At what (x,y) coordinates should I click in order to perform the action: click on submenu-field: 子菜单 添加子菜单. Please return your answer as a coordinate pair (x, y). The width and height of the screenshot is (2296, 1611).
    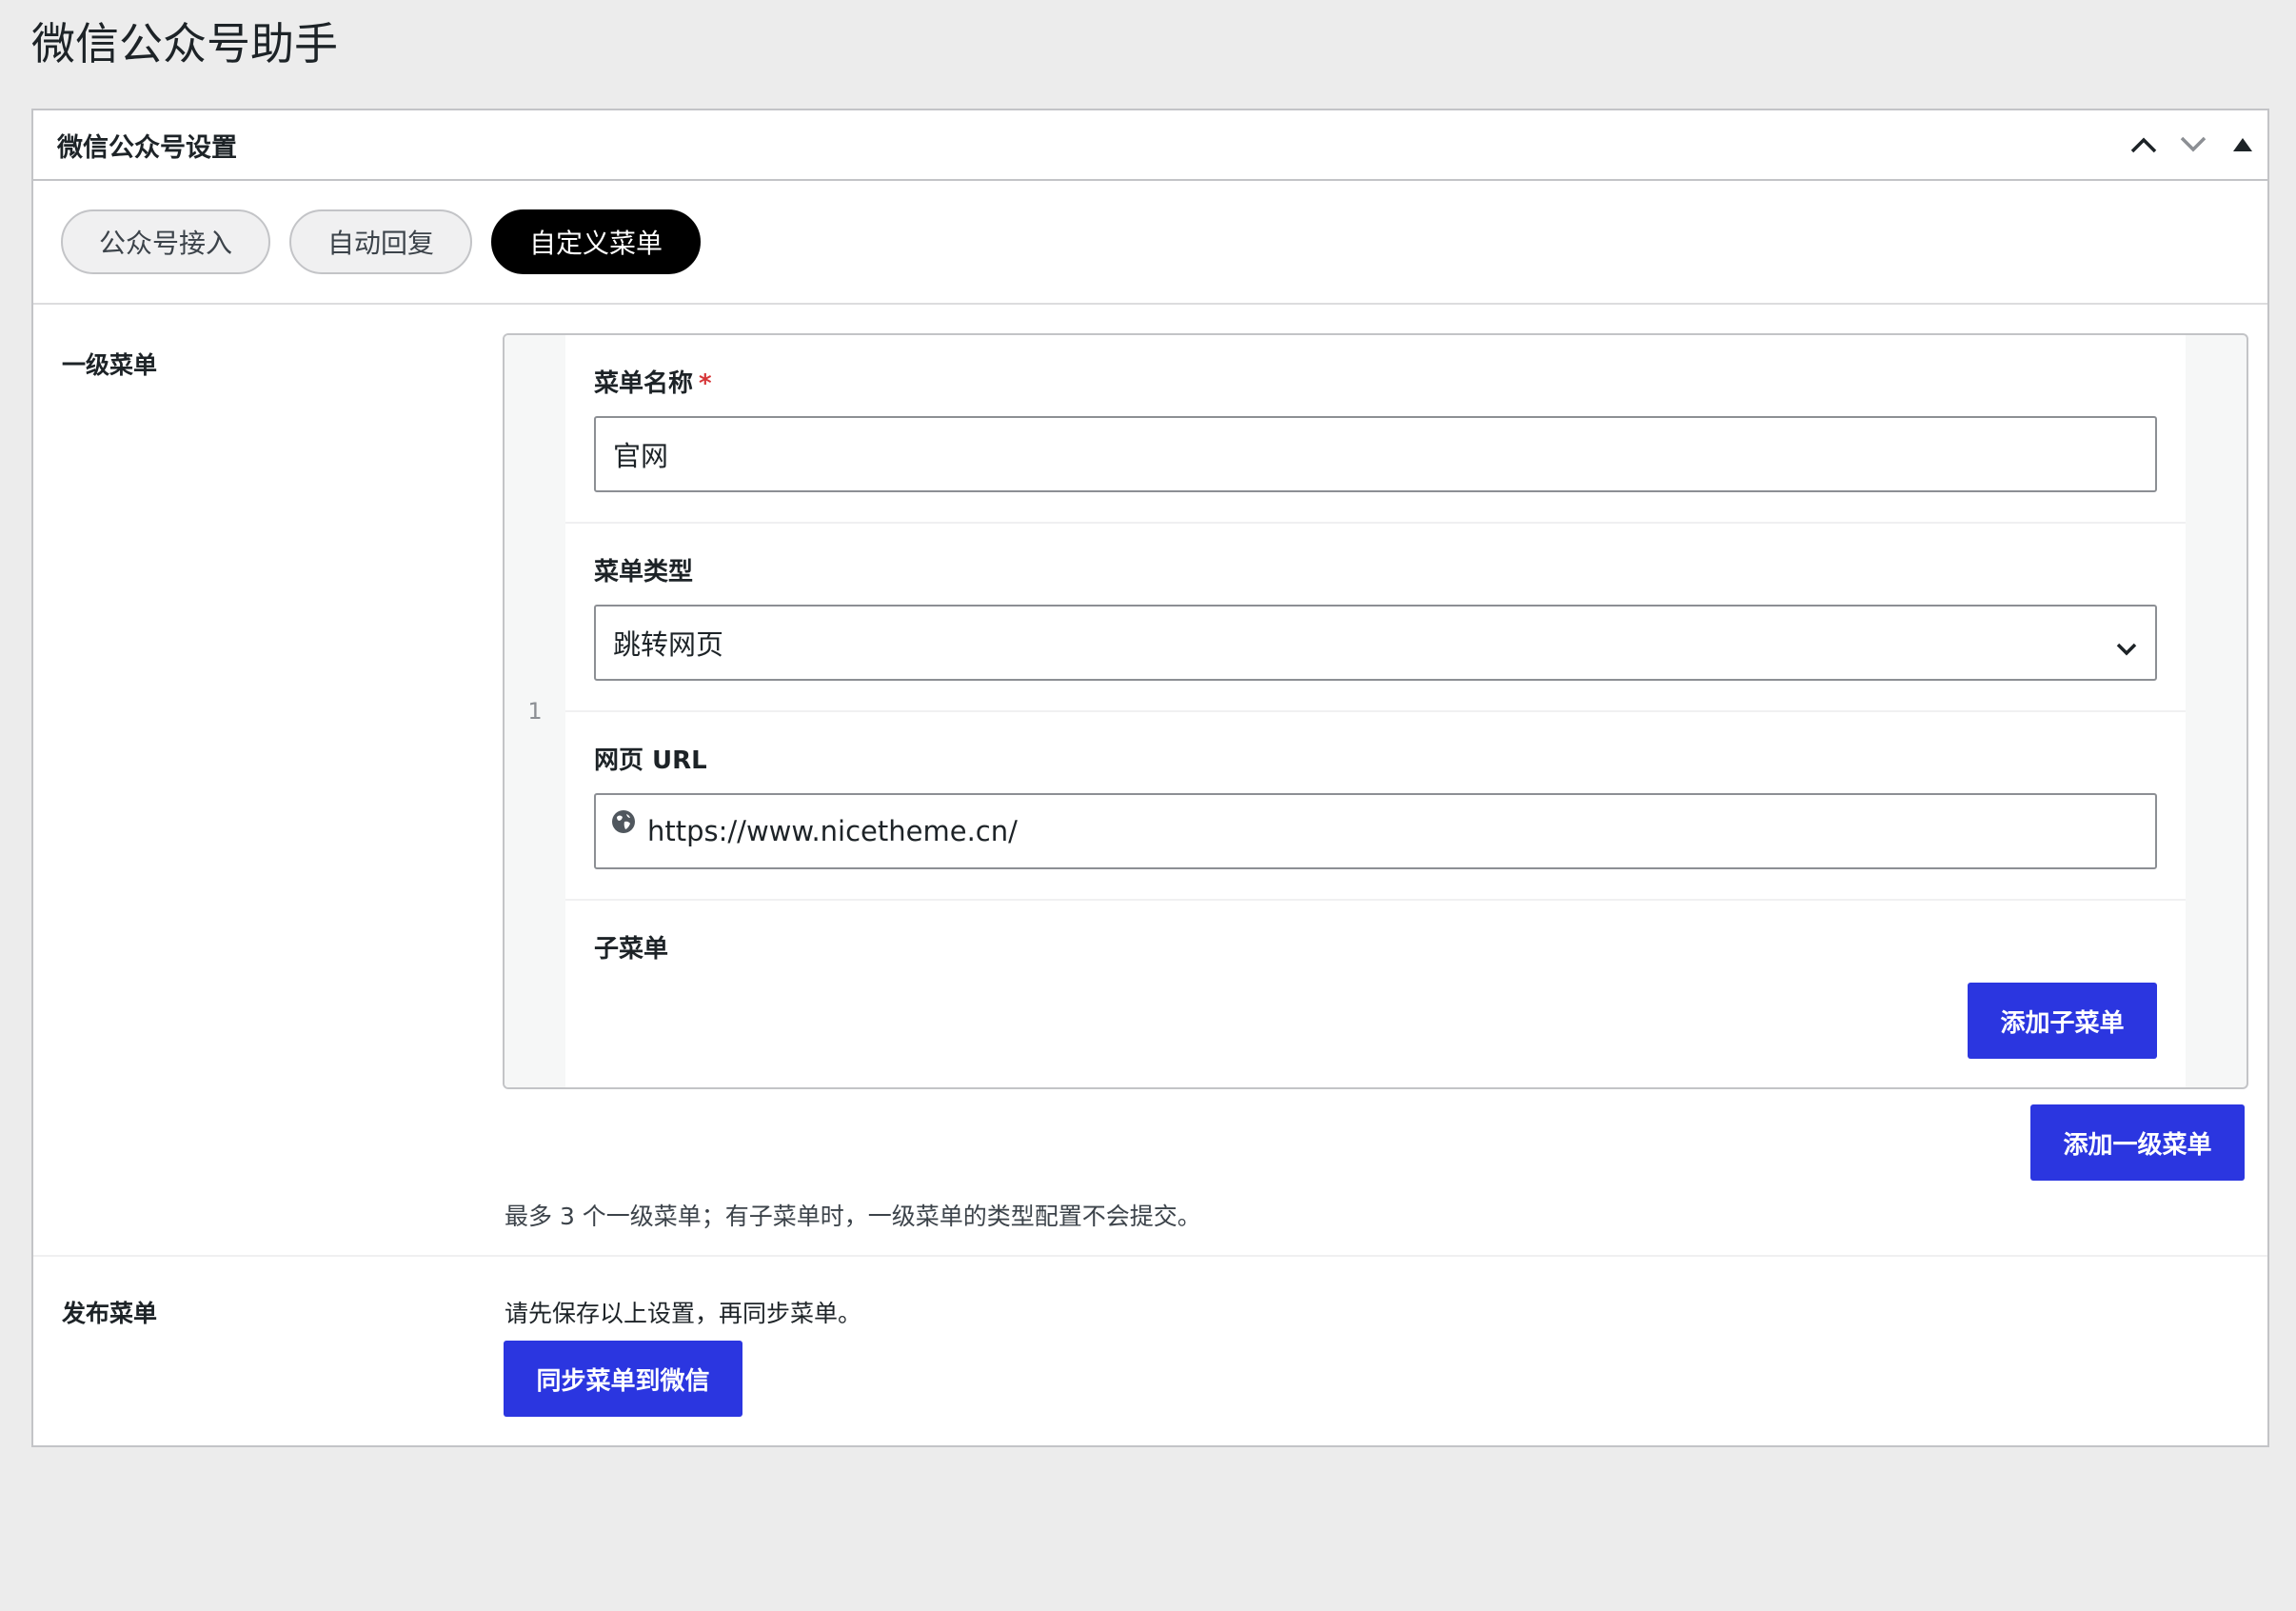
    Looking at the image, I should click on (1375, 994).